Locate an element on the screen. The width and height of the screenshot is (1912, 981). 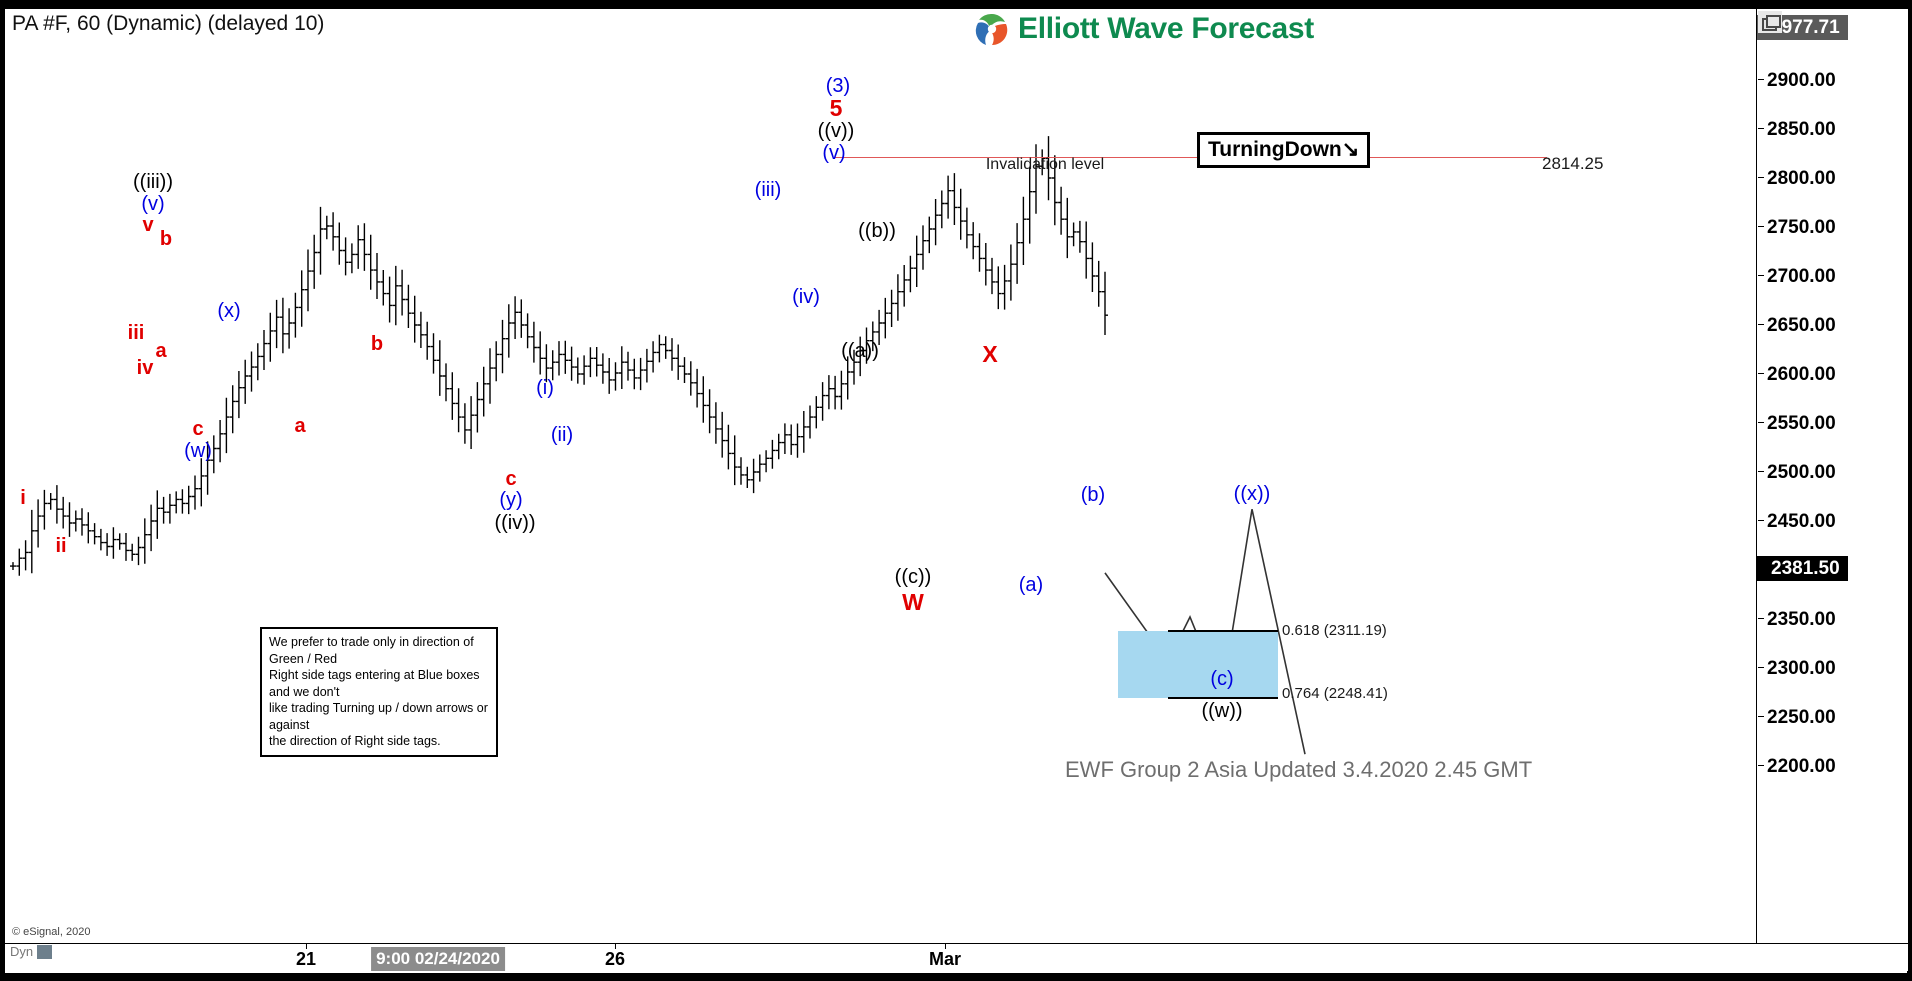
window-titlebar is located at coordinates (956, 4).